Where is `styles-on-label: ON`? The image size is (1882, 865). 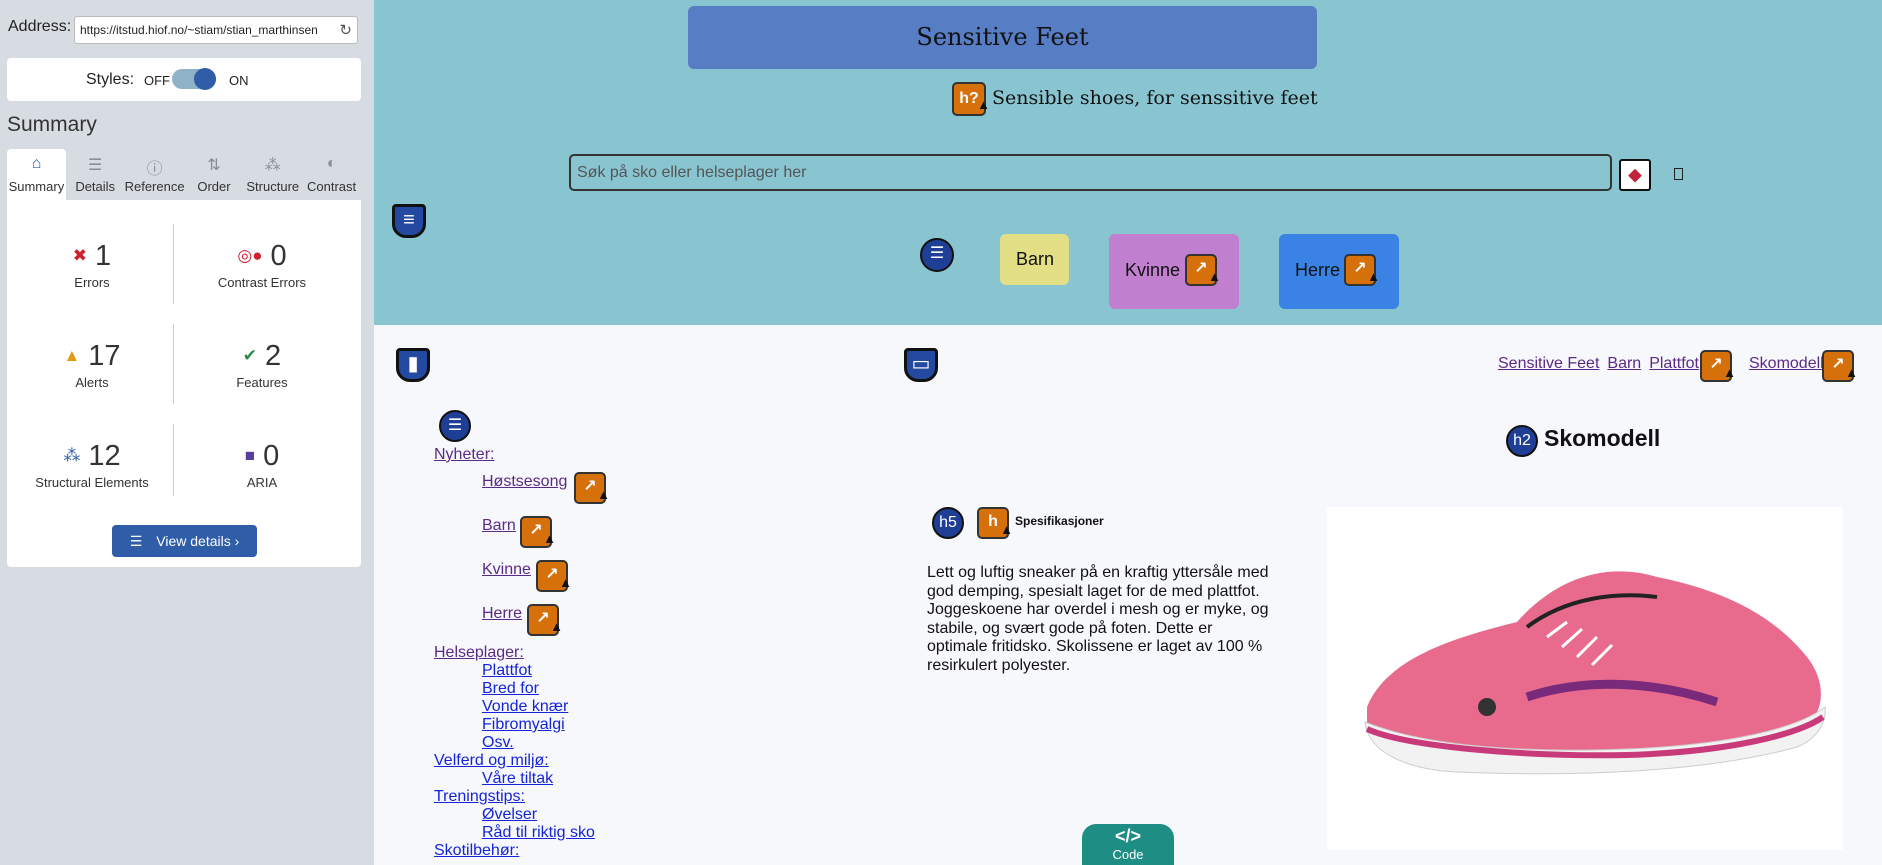 styles-on-label: ON is located at coordinates (239, 80).